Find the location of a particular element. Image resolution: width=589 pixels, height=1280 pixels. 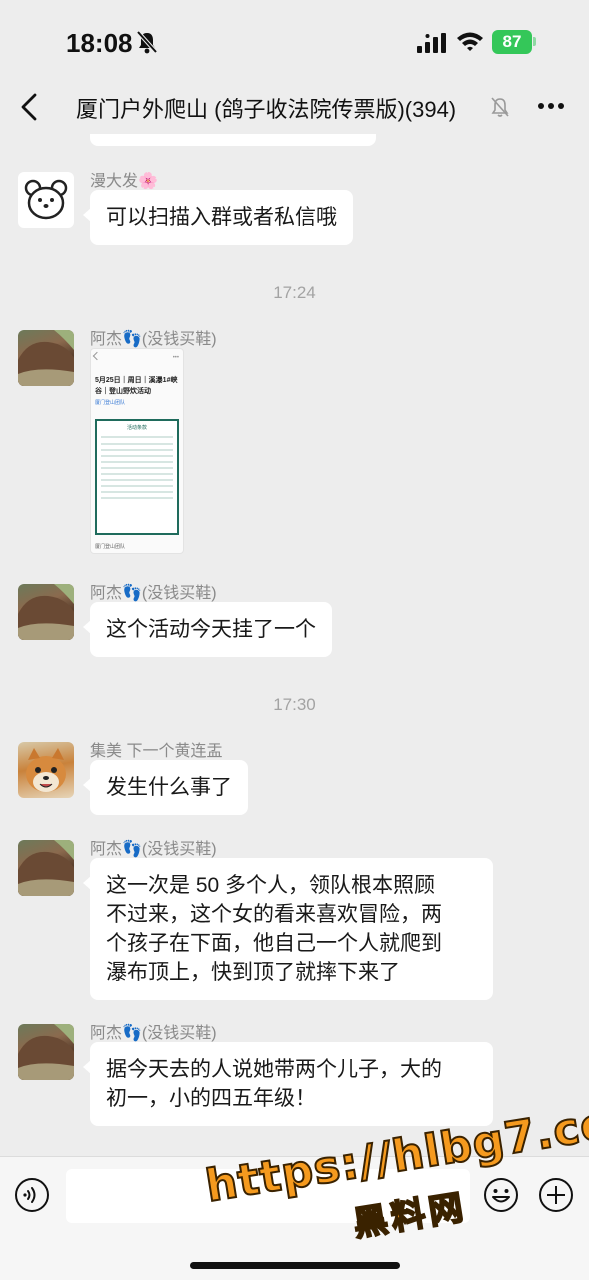

message-bubble: 发生什么事了 is located at coordinates (165, 787).